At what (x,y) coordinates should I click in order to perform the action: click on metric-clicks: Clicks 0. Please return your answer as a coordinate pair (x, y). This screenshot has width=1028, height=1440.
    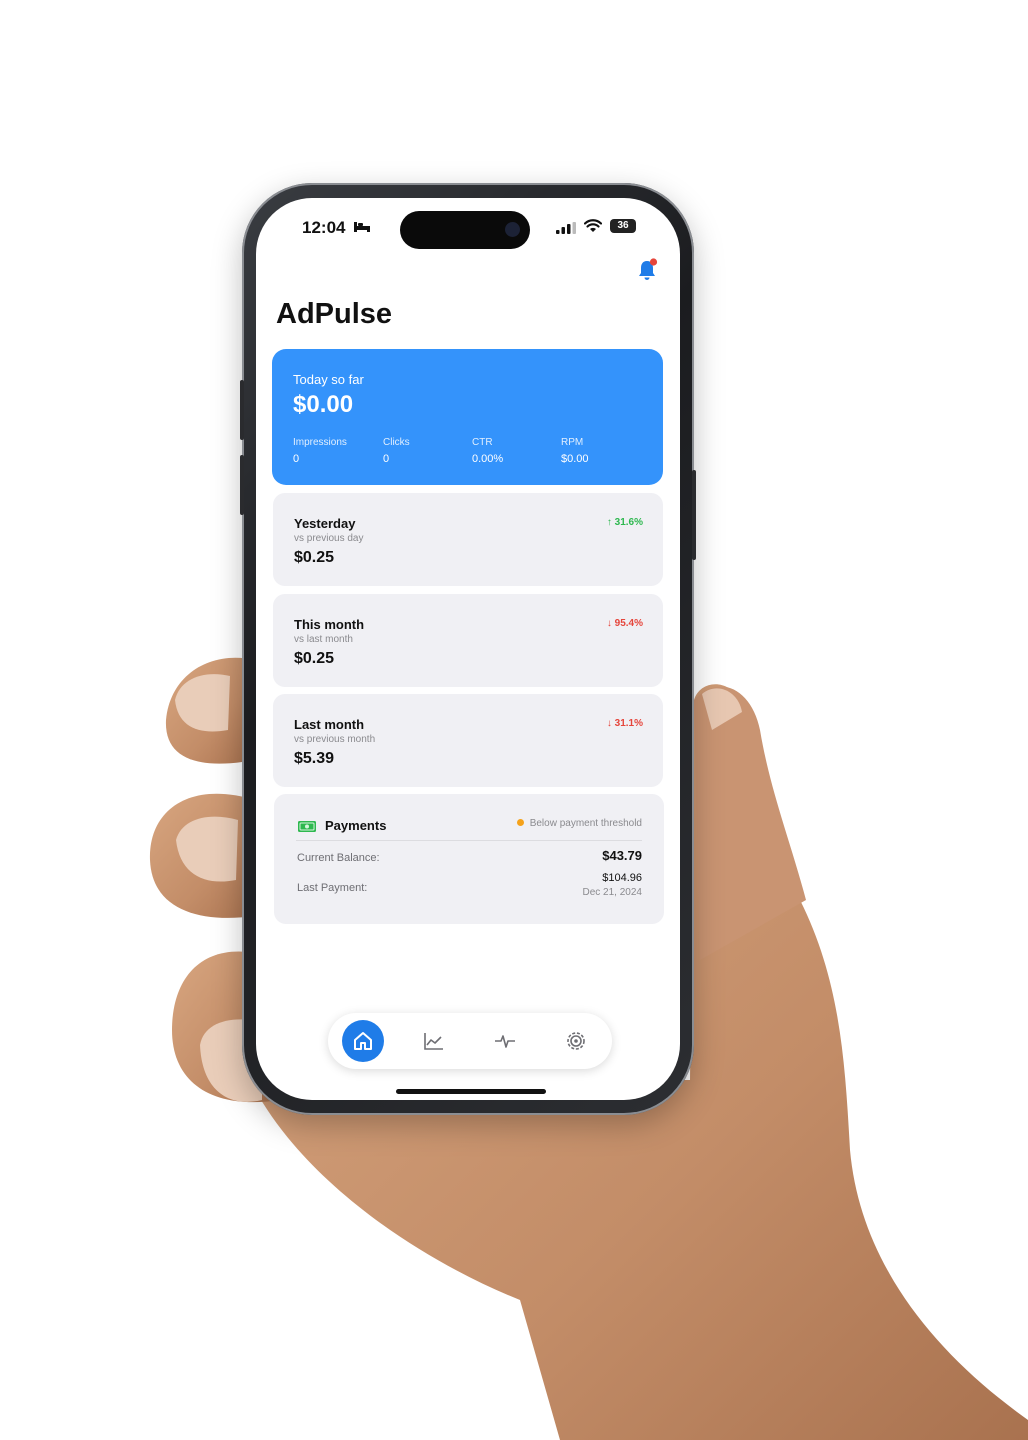
    Looking at the image, I should click on (423, 451).